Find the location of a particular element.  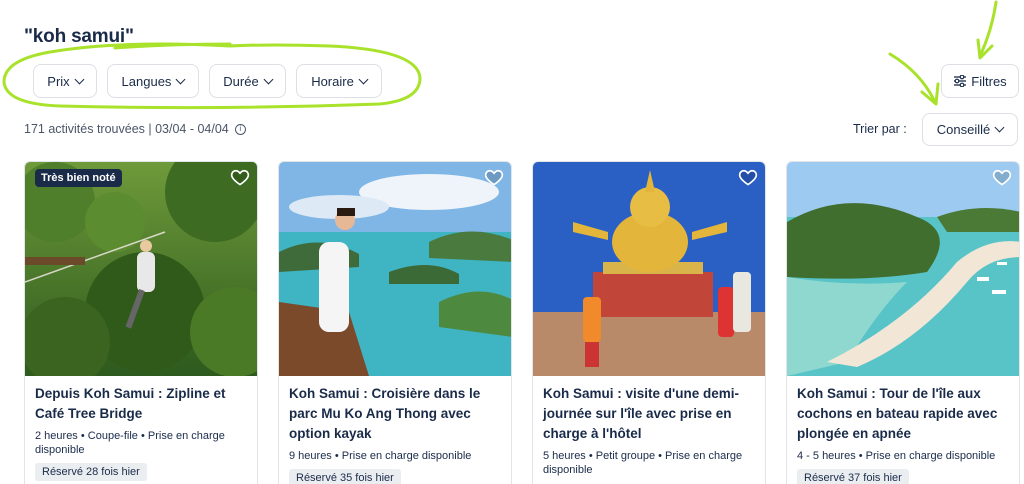

activity-image-angthong is located at coordinates (395, 269).